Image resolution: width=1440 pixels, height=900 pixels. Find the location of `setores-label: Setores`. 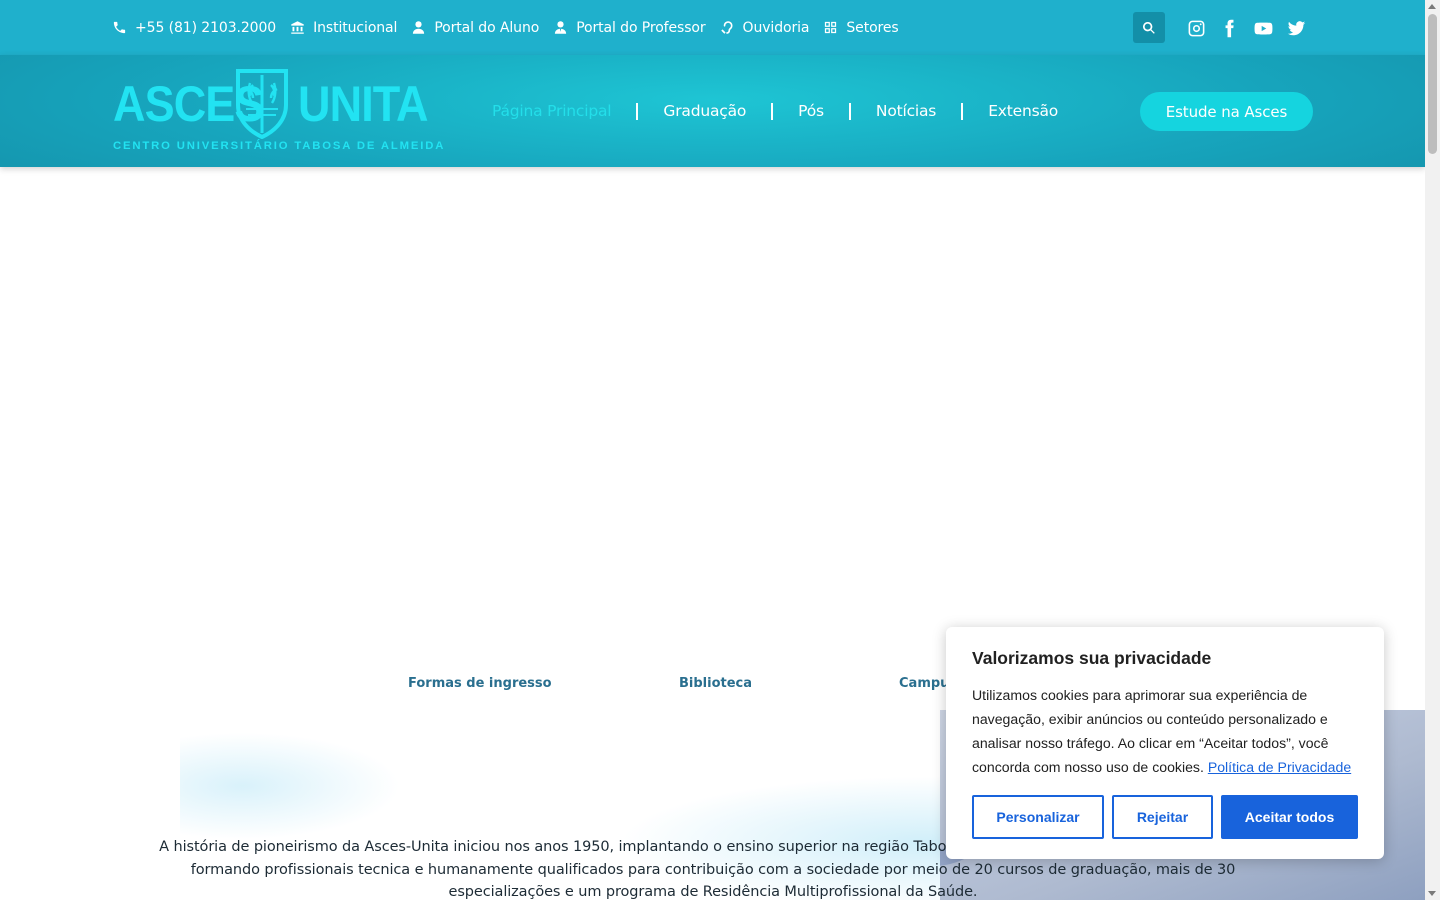

setores-label: Setores is located at coordinates (872, 27).